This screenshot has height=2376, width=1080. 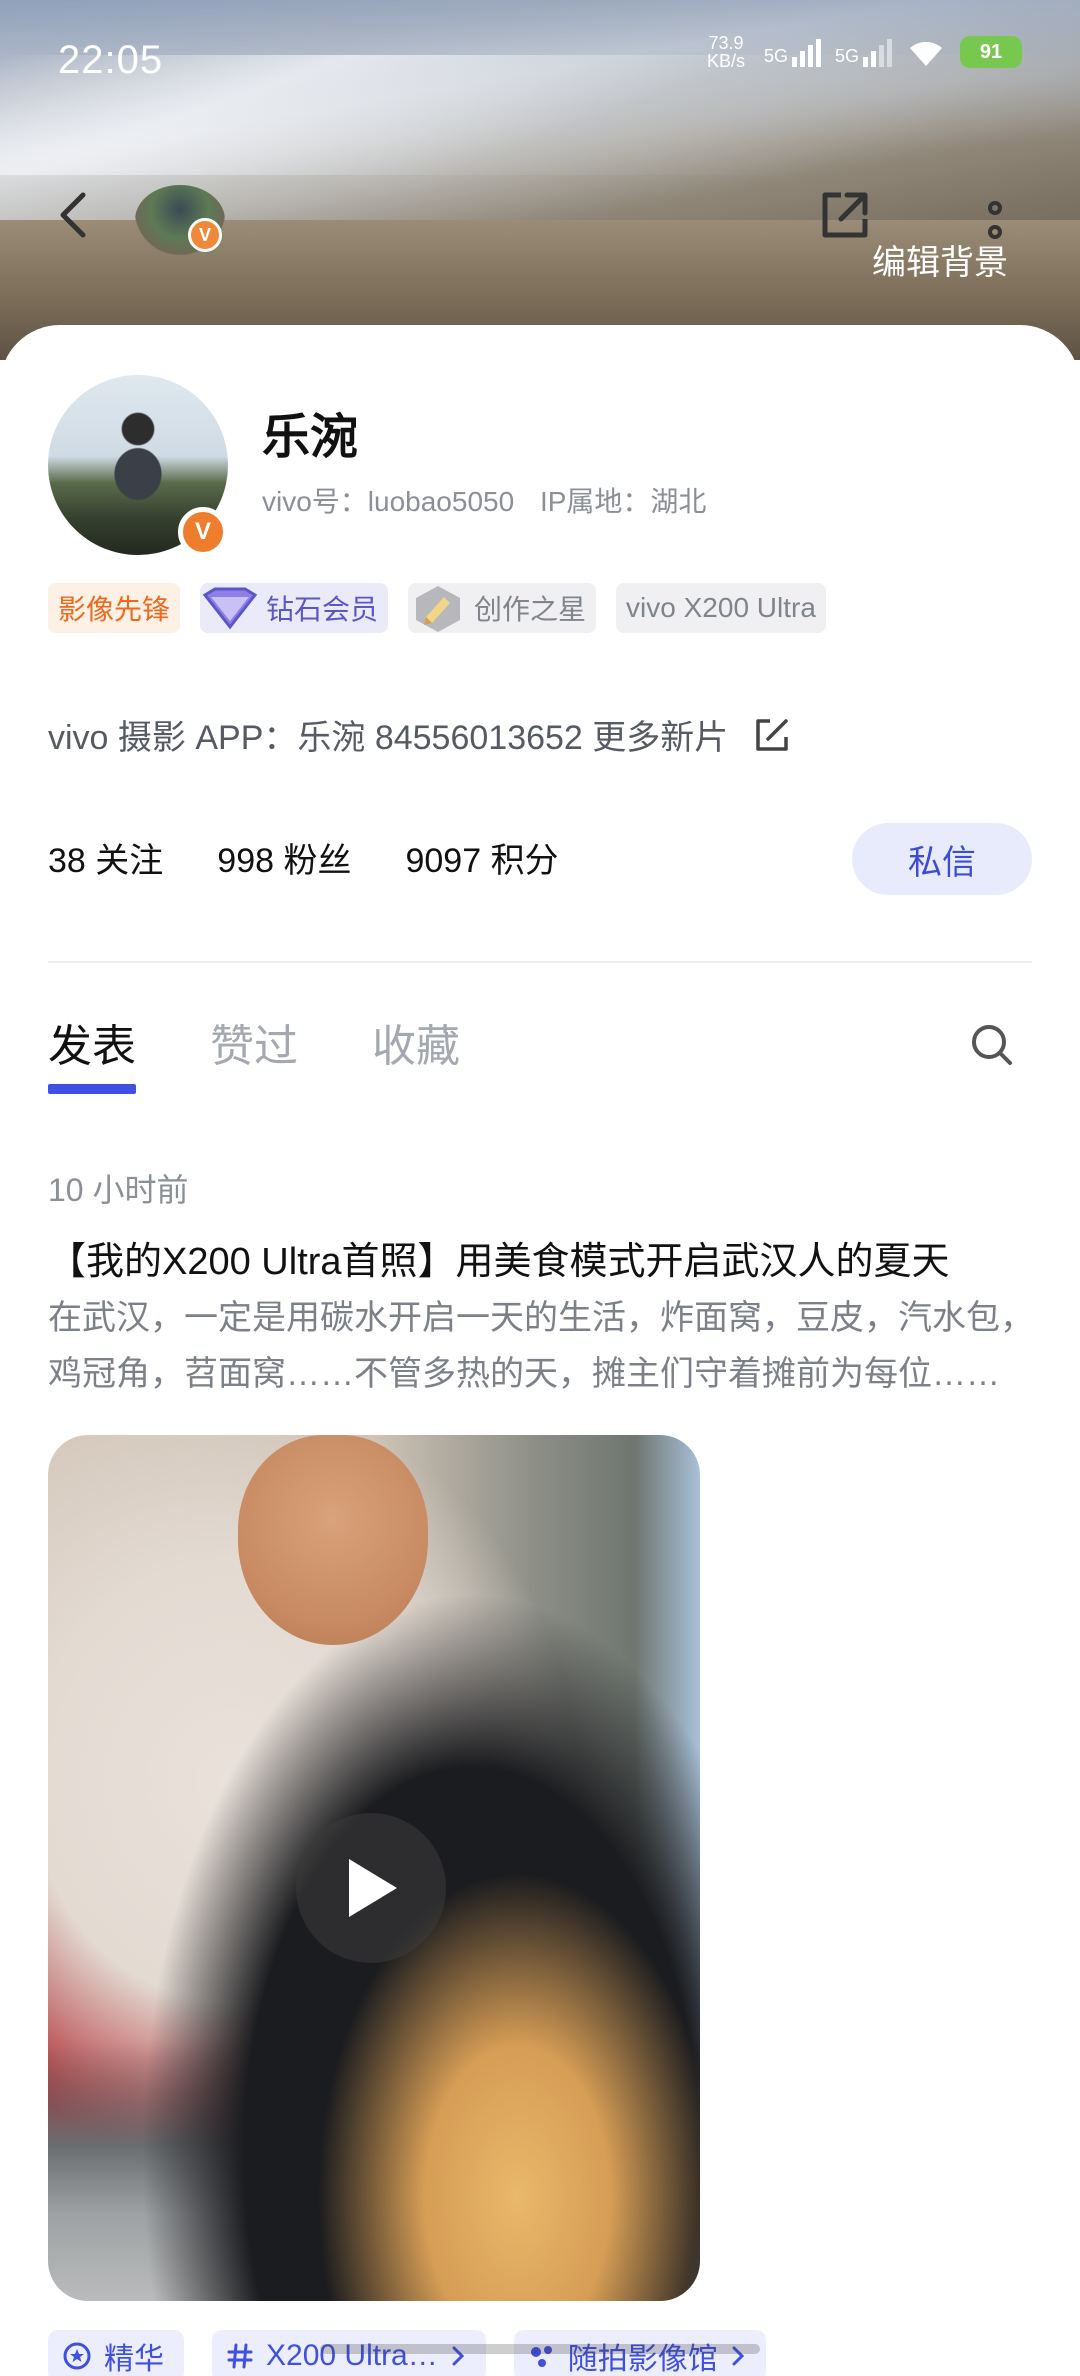 I want to click on stat-followers: 998 粉丝, so click(x=284, y=857).